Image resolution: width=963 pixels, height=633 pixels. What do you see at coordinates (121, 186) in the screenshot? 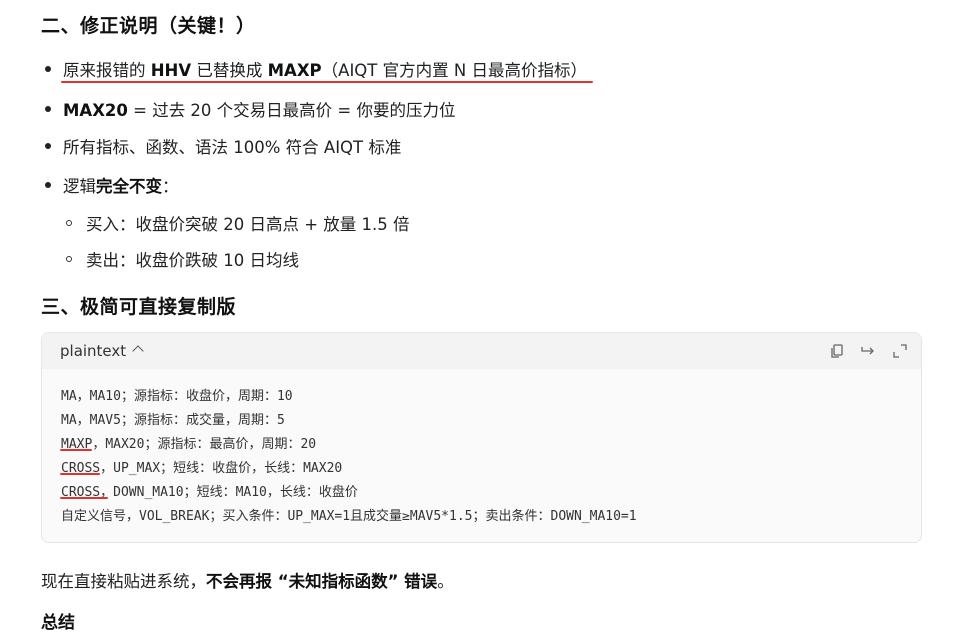
I see `bullet-item-logic: 逻辑完全不变：` at bounding box center [121, 186].